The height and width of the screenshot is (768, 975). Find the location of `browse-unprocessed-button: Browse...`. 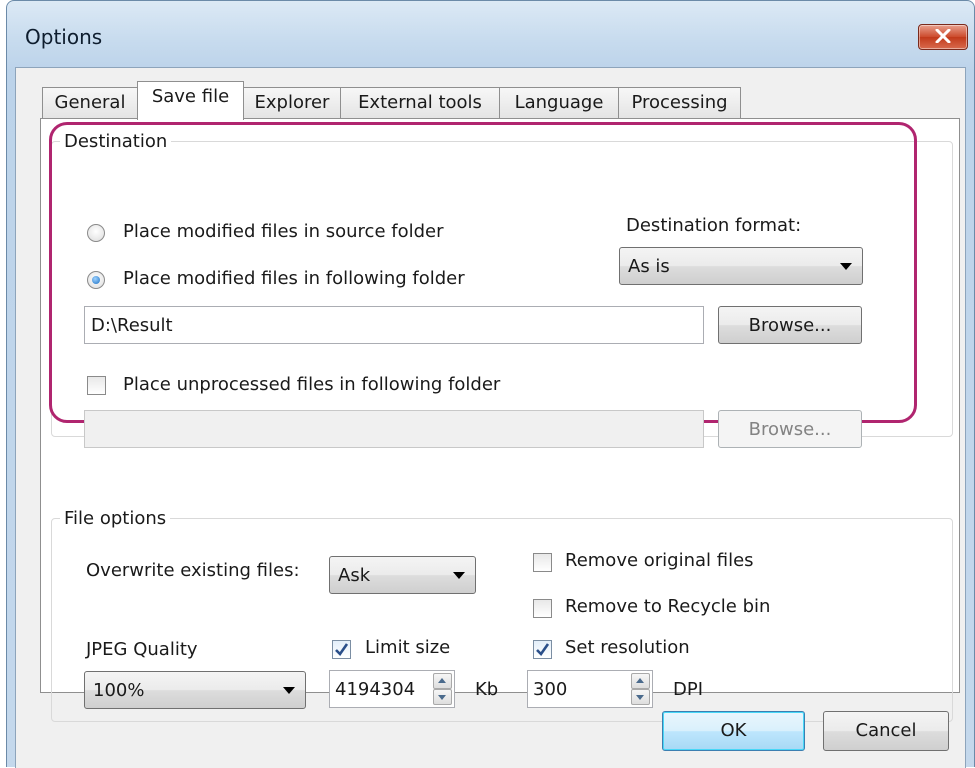

browse-unprocessed-button: Browse... is located at coordinates (790, 429).